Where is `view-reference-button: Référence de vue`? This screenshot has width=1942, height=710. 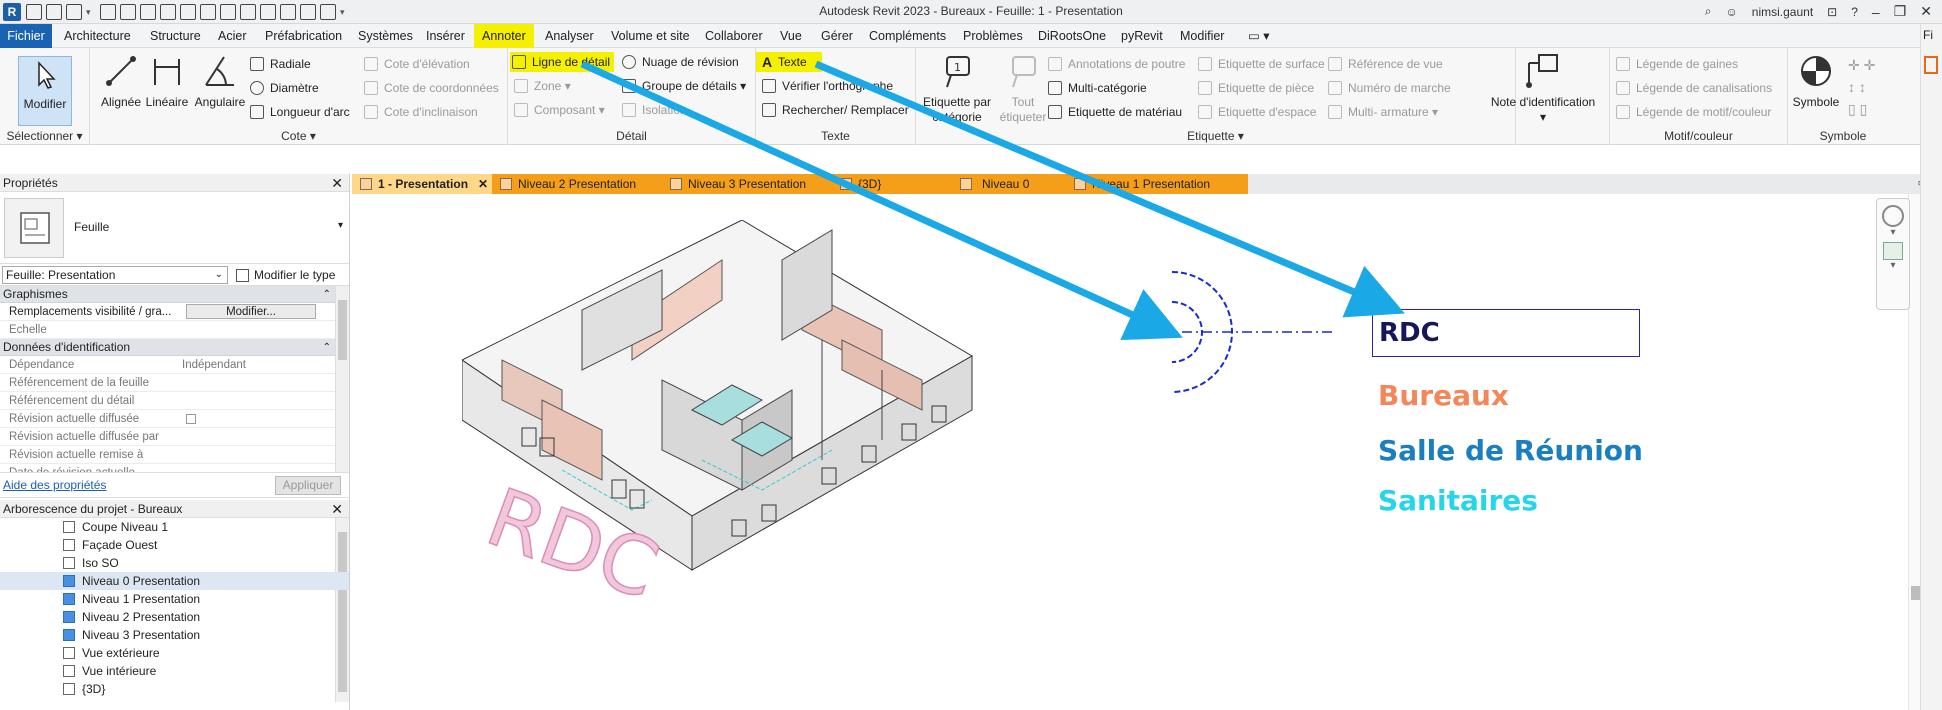
view-reference-button: Référence de vue is located at coordinates (1384, 64).